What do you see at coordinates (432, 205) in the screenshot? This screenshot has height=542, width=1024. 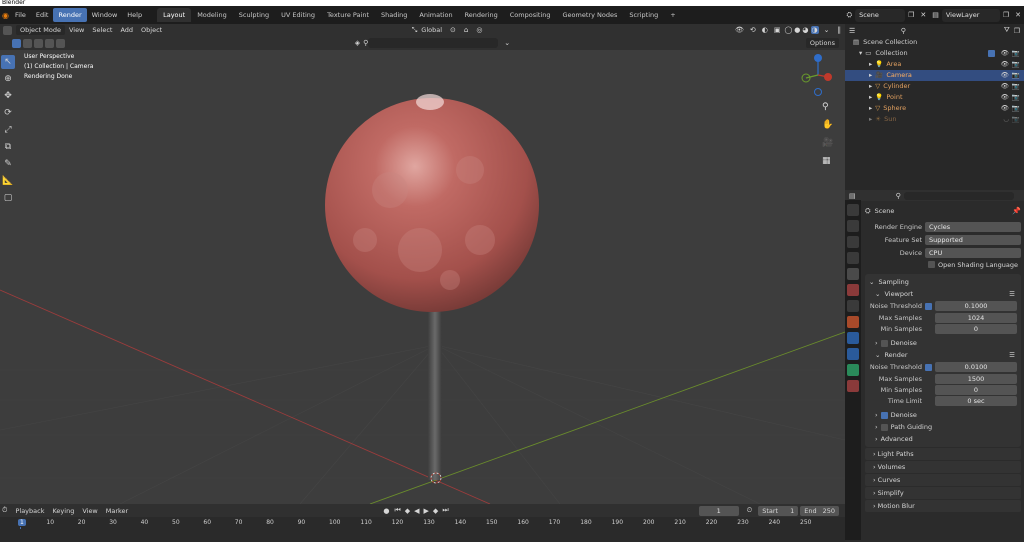 I see `sphere-object` at bounding box center [432, 205].